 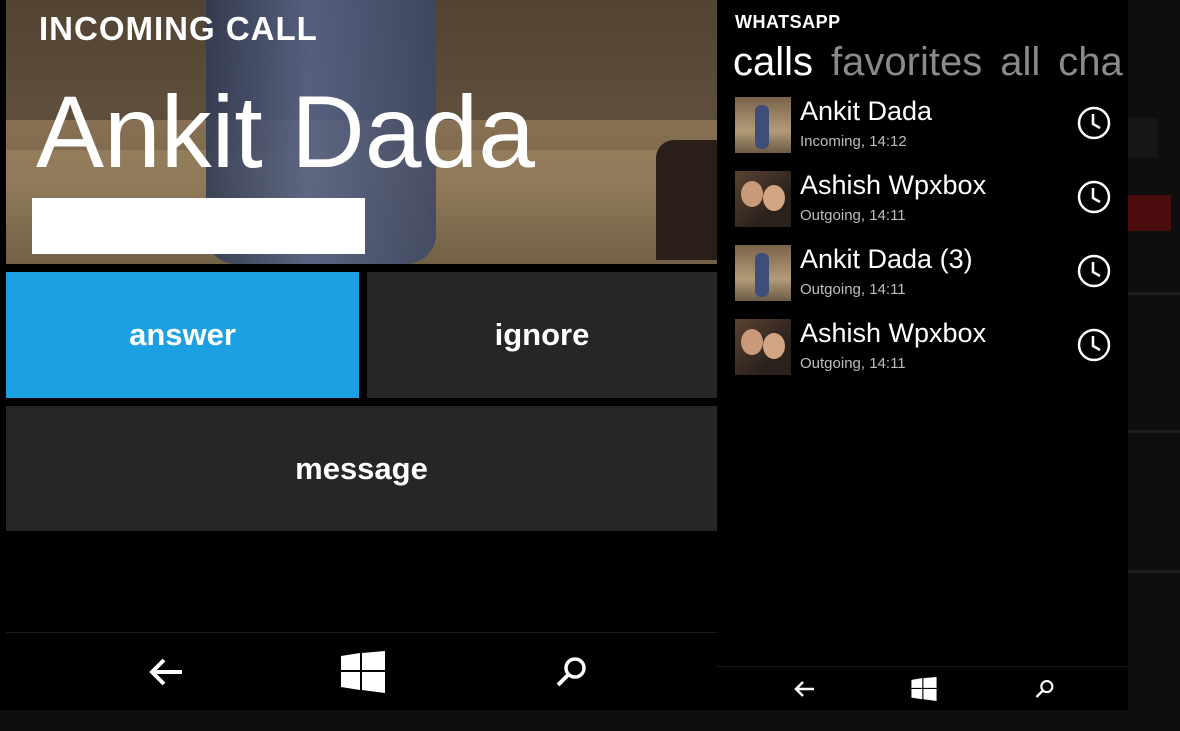 I want to click on redacted-number-box, so click(x=198, y=226).